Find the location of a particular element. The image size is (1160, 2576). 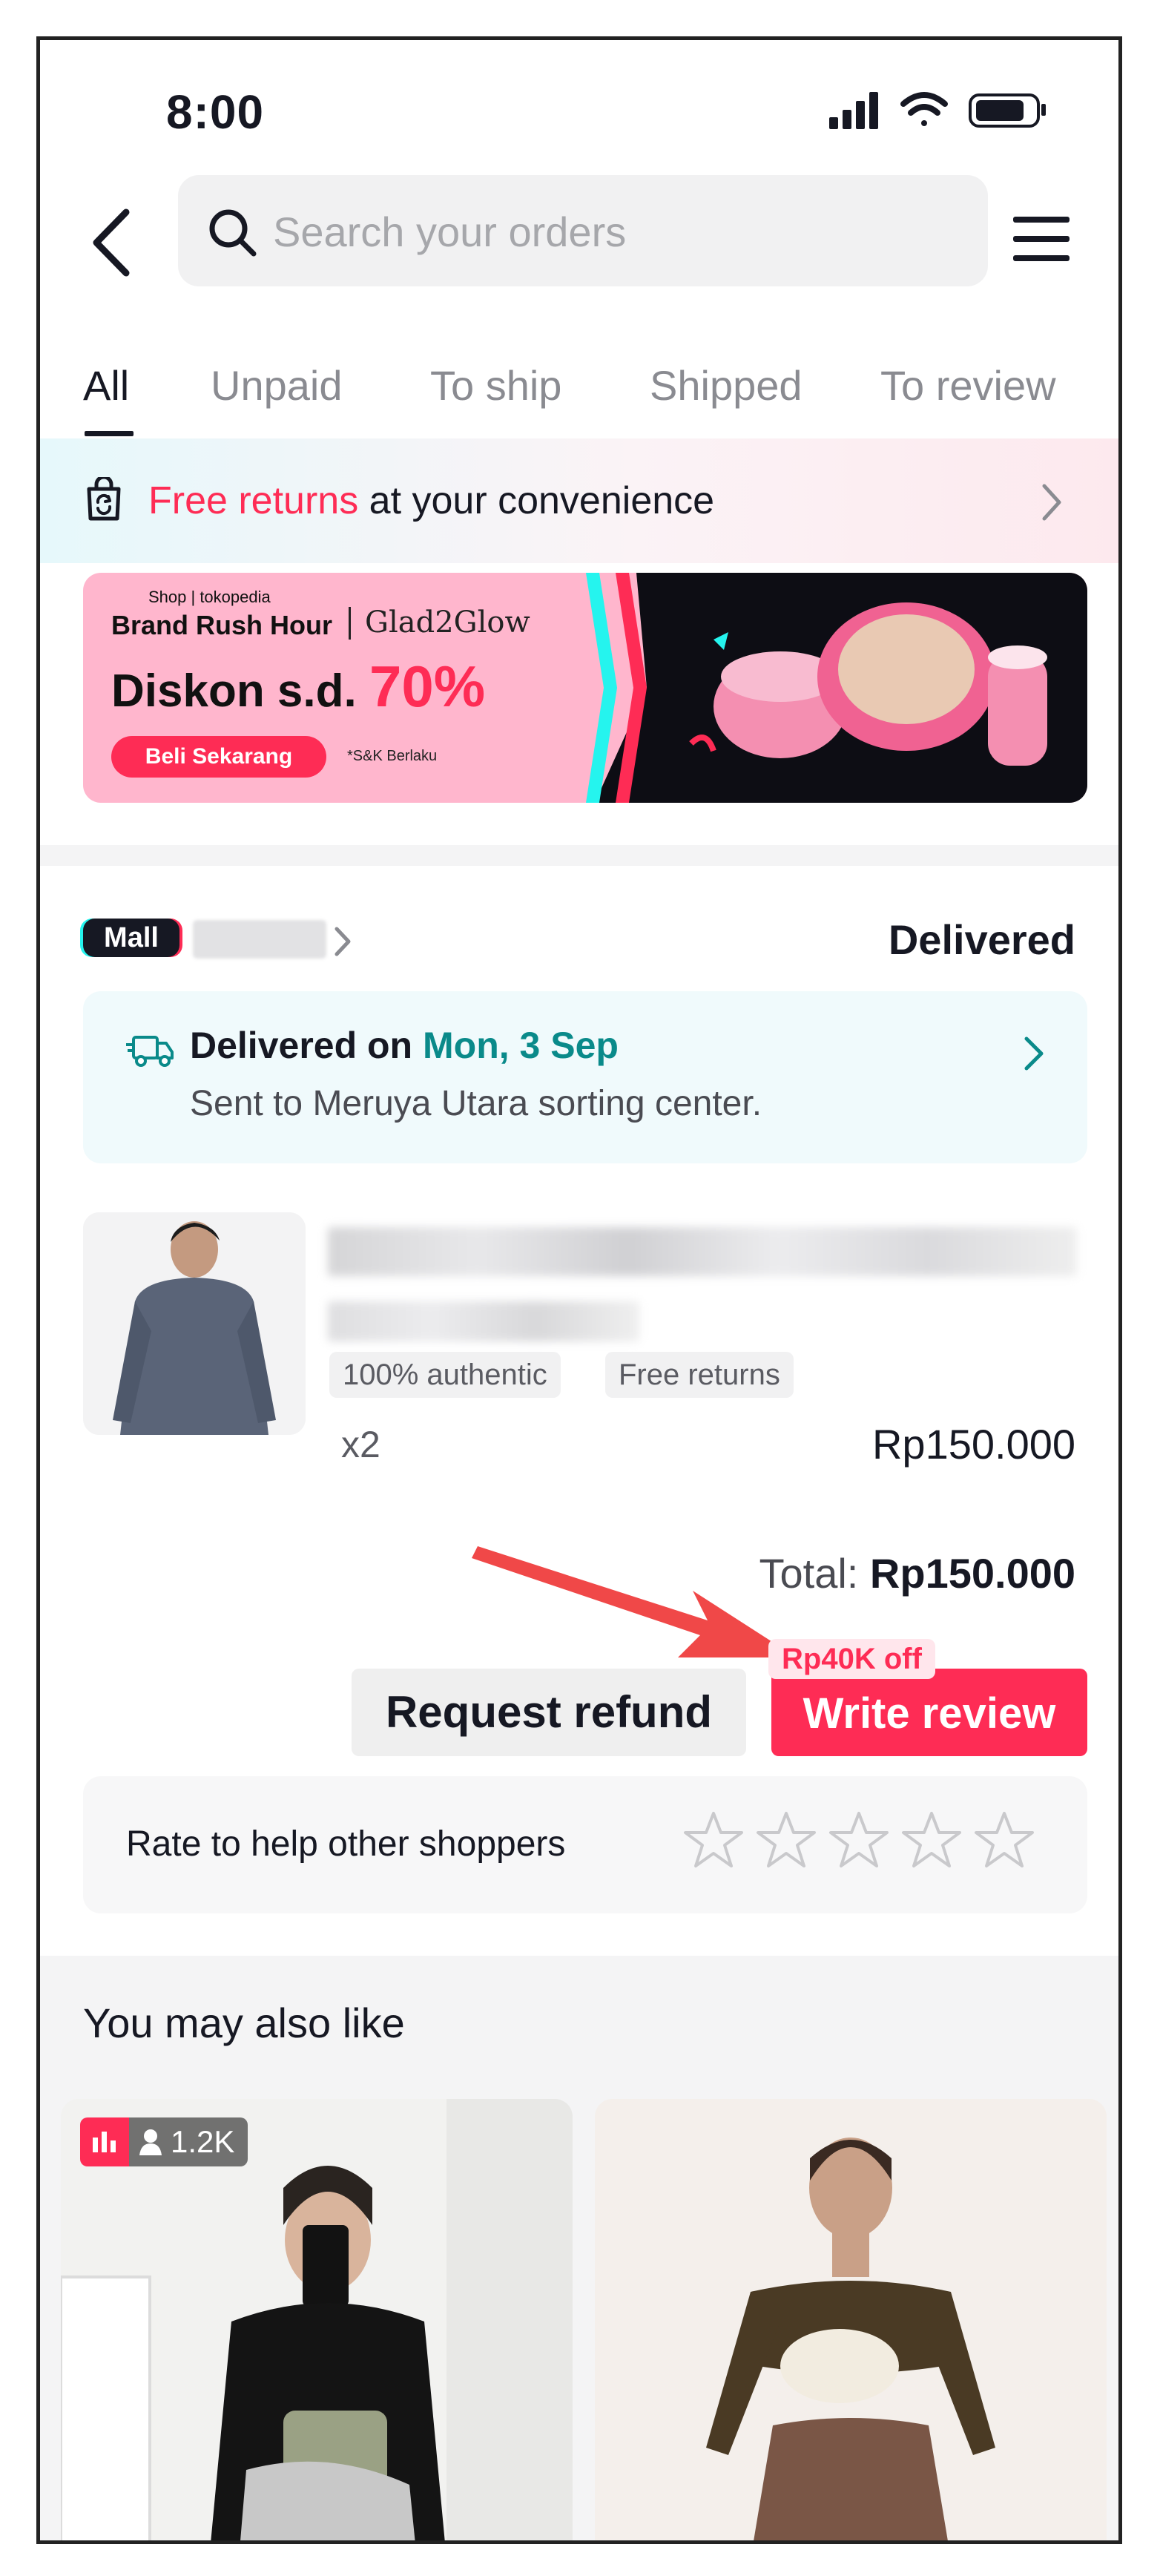

promo-discount: Diskon s.d. 70% is located at coordinates (298, 686).